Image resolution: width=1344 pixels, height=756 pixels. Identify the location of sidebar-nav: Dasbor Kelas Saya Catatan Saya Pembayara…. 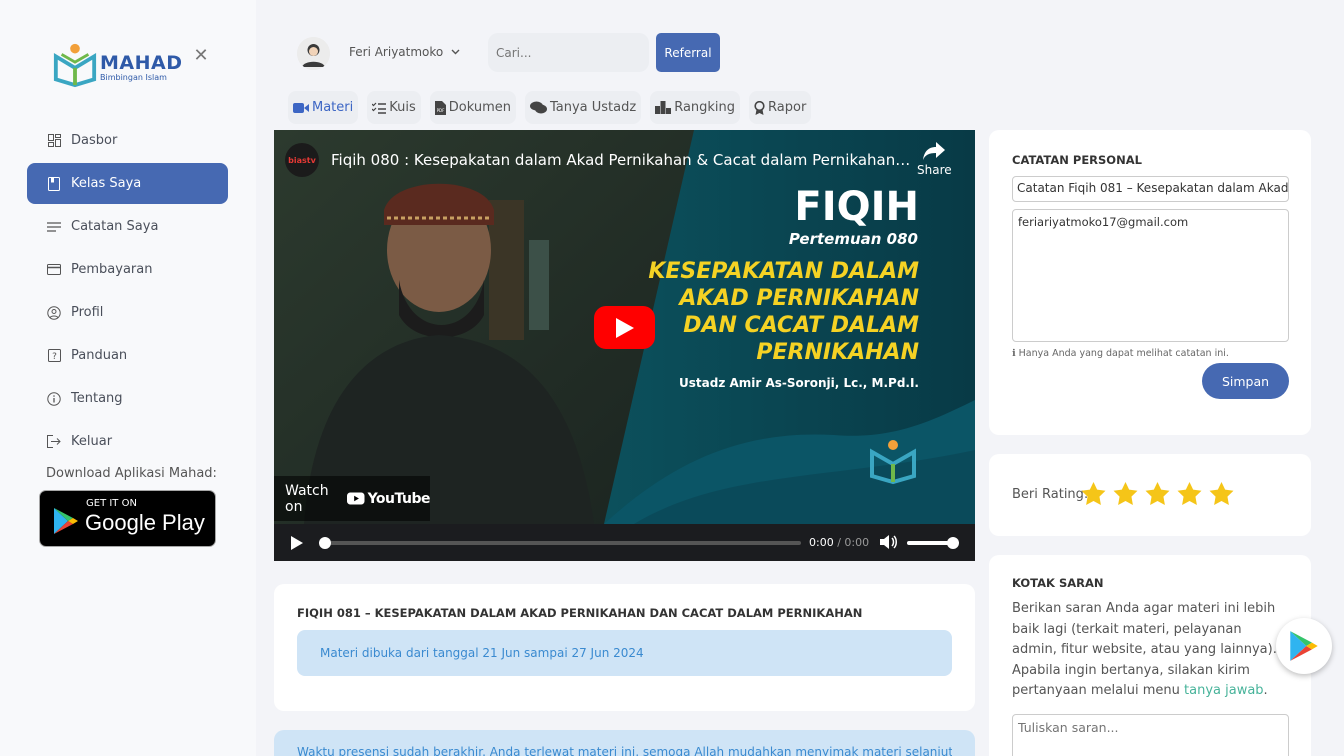
(127, 292).